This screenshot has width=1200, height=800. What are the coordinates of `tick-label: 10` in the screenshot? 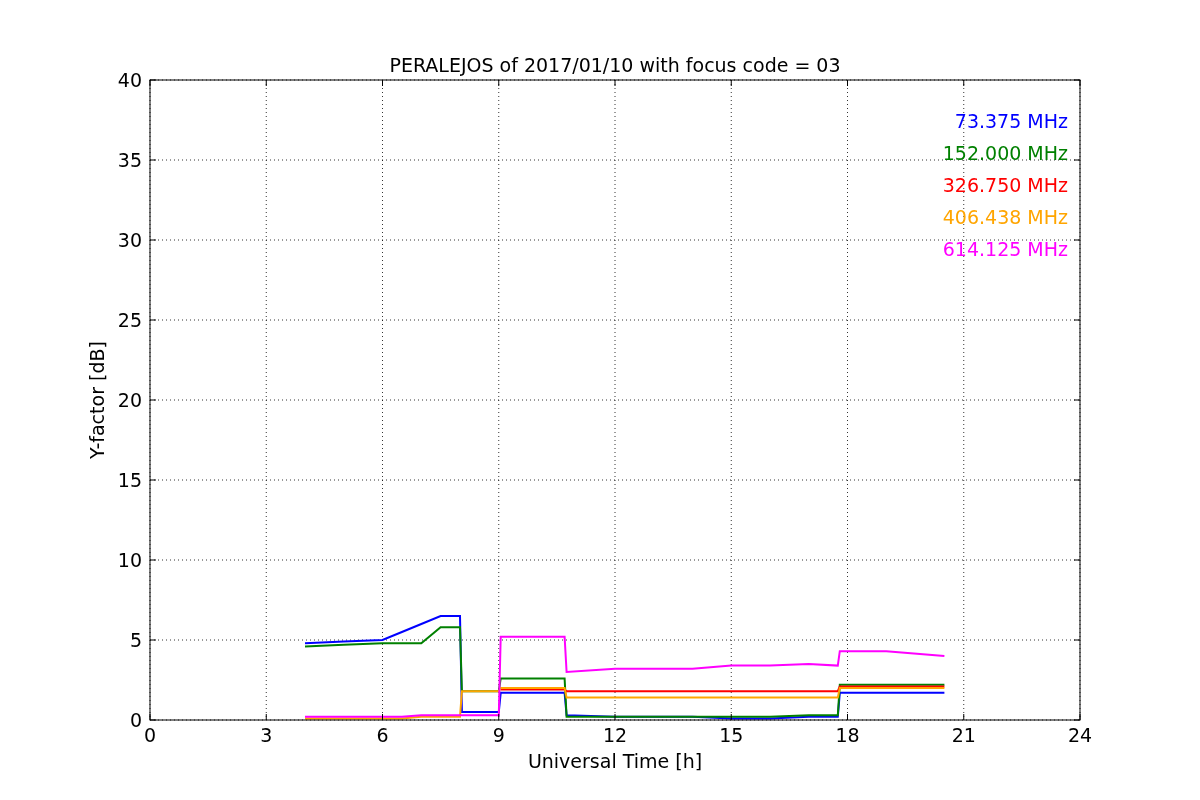 It's located at (129, 560).